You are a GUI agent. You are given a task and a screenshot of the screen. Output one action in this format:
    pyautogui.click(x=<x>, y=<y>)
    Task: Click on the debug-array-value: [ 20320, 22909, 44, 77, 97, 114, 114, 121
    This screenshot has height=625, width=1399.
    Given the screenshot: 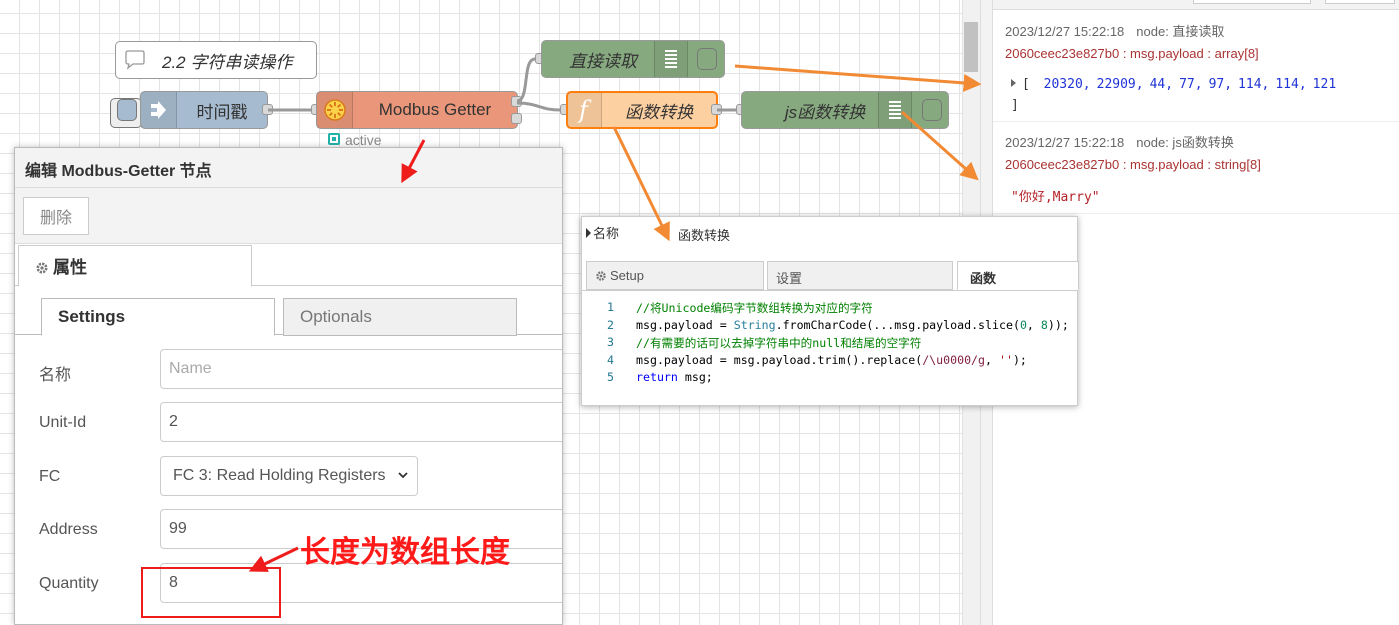 What is the action you would take?
    pyautogui.click(x=1173, y=84)
    